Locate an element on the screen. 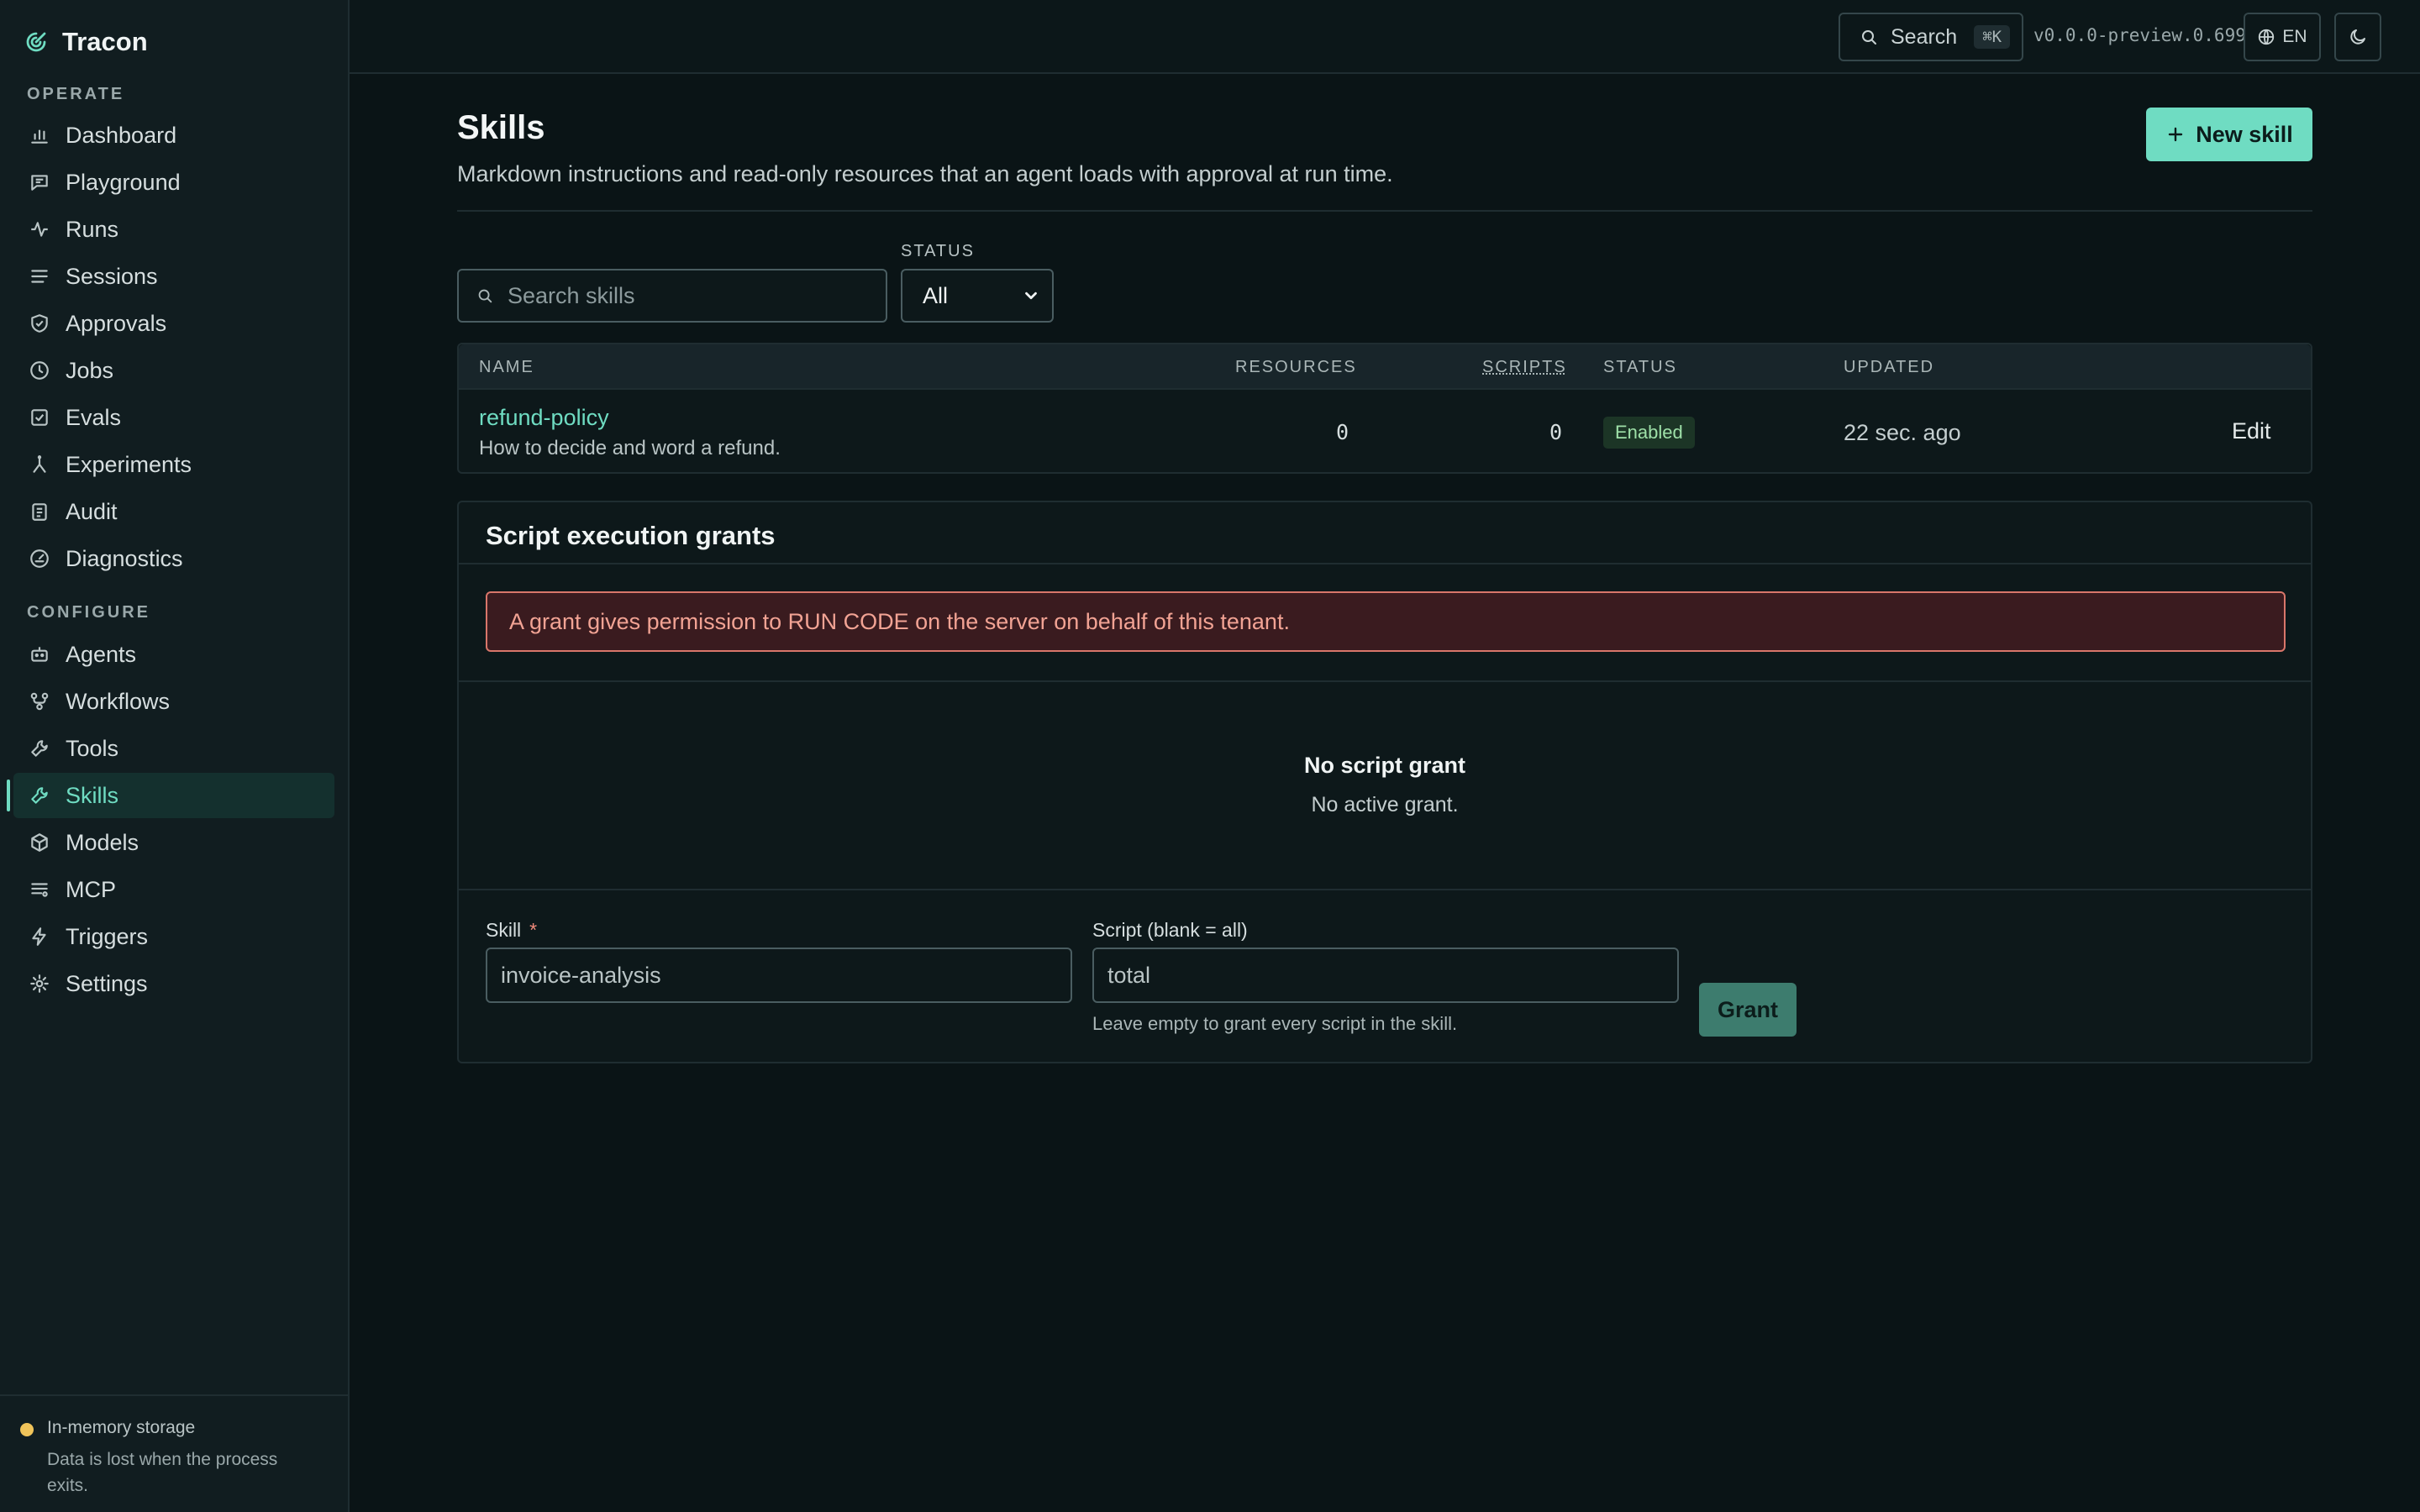 The width and height of the screenshot is (2420, 1512). sidebar-item-agents: Agents is located at coordinates (173, 654).